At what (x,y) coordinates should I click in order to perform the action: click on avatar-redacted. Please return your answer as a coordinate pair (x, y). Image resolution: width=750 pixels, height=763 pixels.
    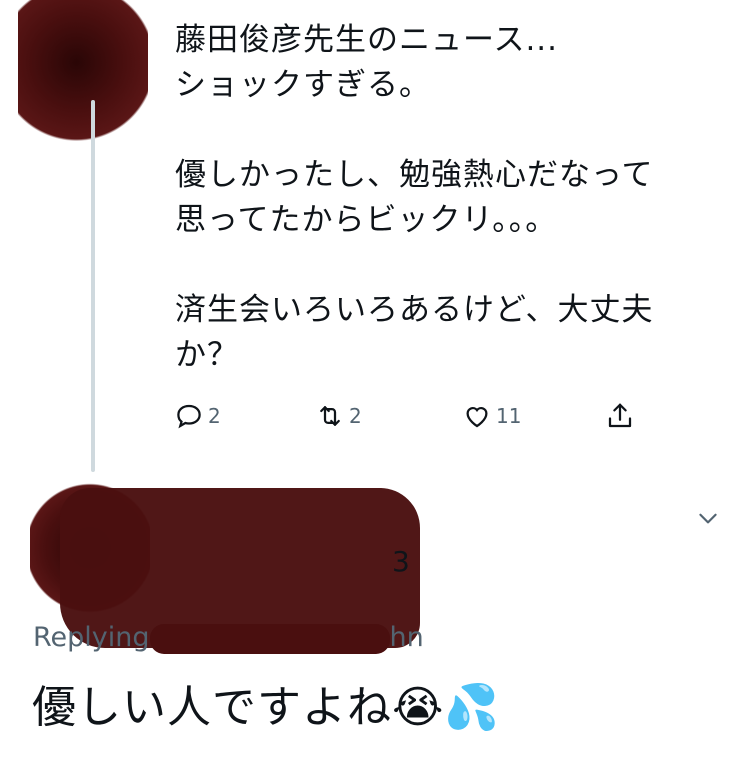
    Looking at the image, I should click on (83, 72).